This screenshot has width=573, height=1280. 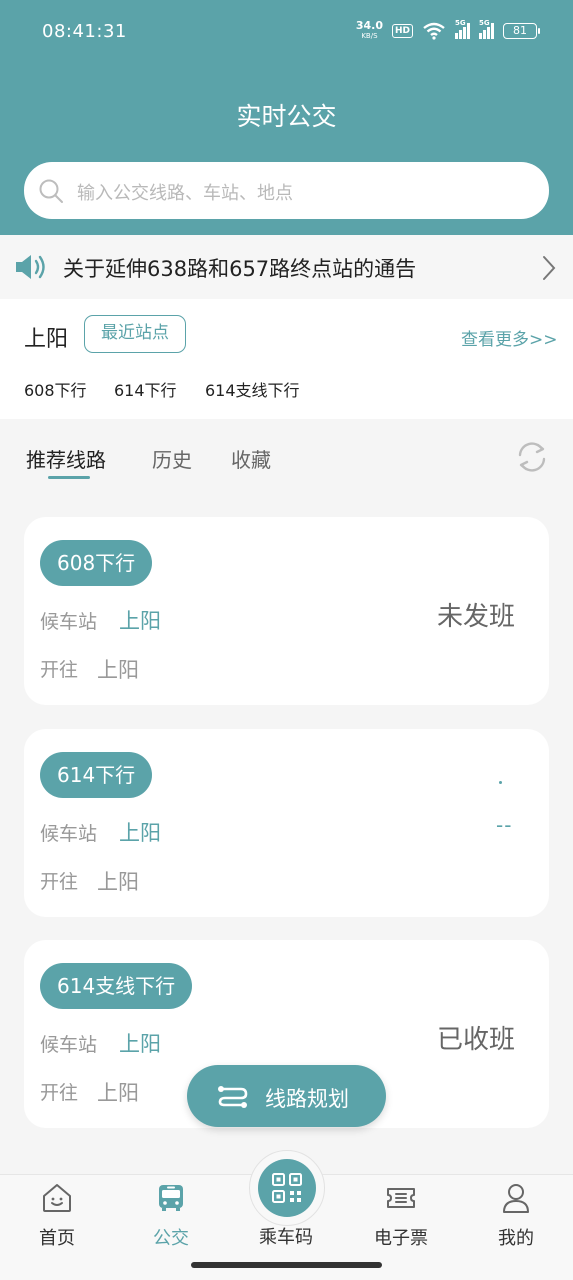 What do you see at coordinates (462, 29) in the screenshot?
I see `cellular-signal-1-icon: 5G` at bounding box center [462, 29].